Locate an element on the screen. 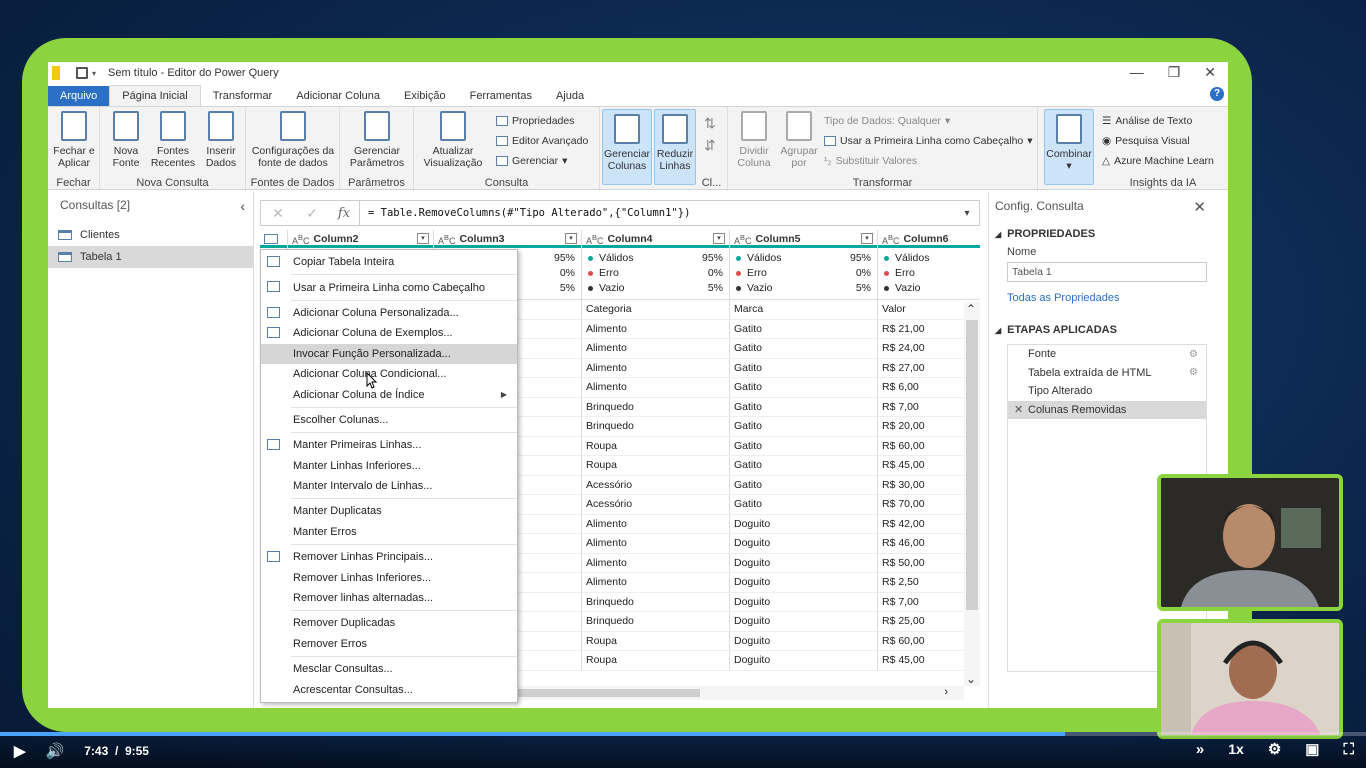 Image resolution: width=1366 pixels, height=768 pixels. fx-icon: fx is located at coordinates (344, 213).